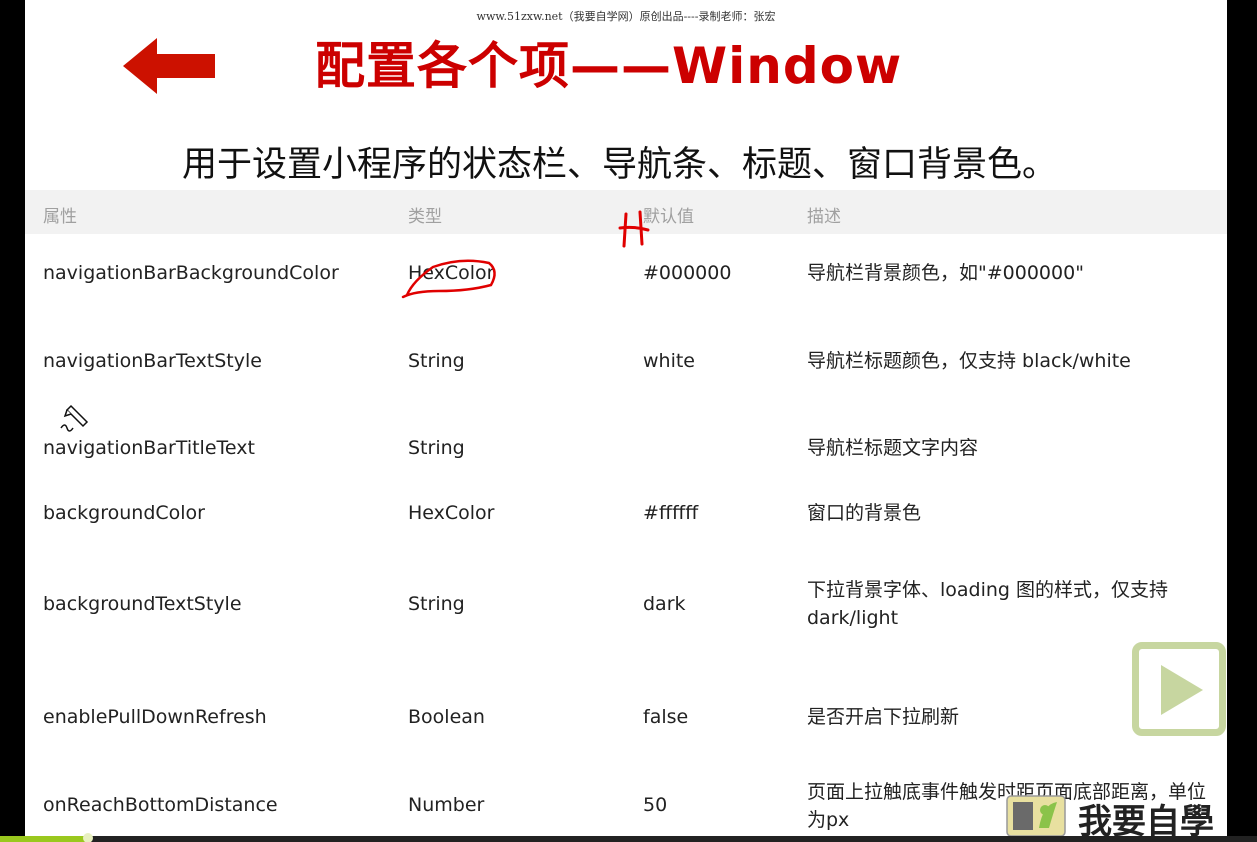  I want to click on progress-handle, so click(87, 837).